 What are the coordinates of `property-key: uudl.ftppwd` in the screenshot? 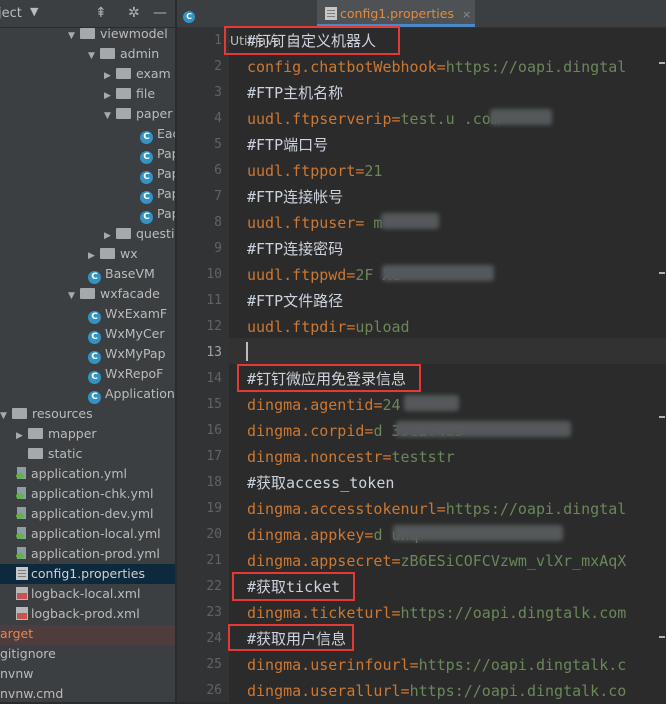 It's located at (297, 275).